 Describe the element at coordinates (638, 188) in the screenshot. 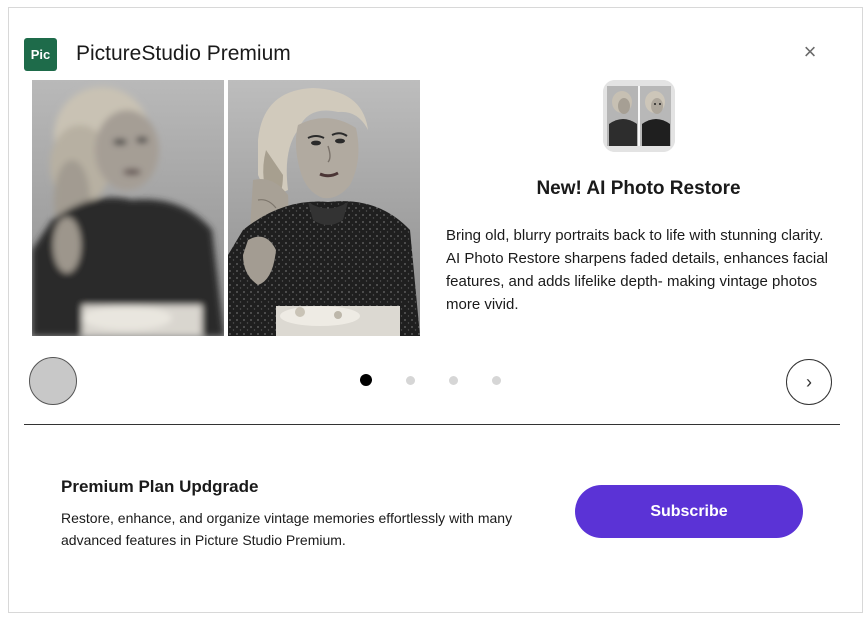

I see `feature-title: New! AI Photo Restore` at that location.